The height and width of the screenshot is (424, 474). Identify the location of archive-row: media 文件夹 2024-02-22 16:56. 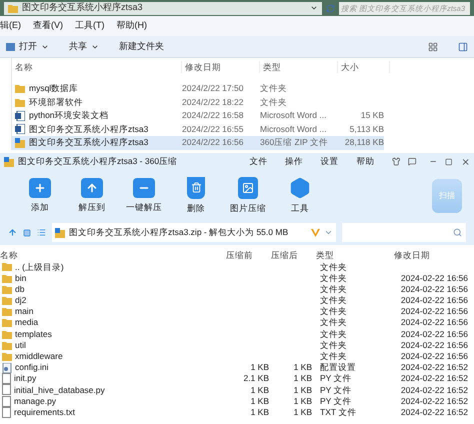
(237, 322).